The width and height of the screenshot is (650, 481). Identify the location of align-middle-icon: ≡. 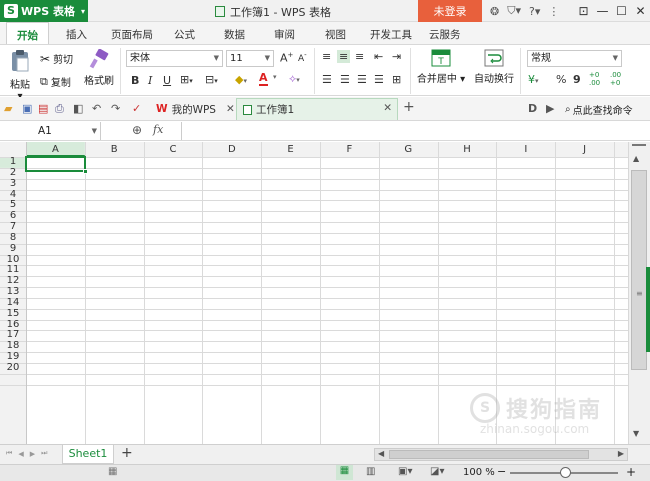
(344, 56).